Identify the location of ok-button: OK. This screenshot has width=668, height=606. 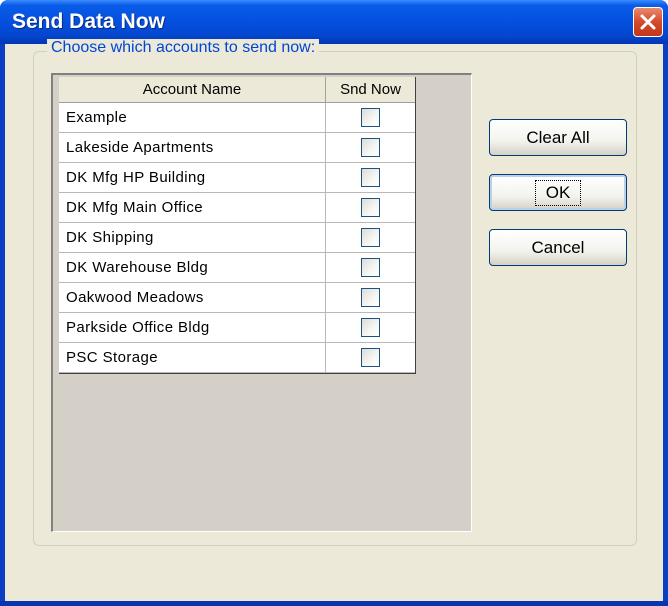
(558, 192).